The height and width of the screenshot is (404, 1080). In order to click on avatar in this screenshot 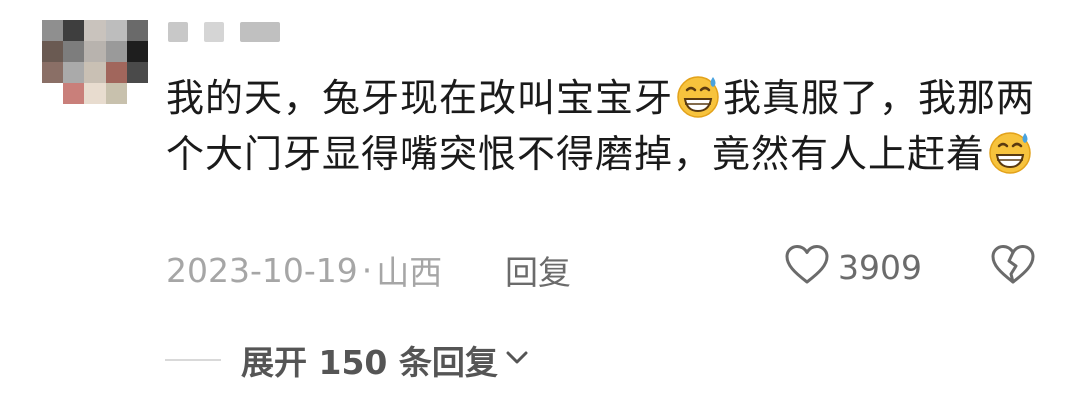, I will do `click(95, 62)`.